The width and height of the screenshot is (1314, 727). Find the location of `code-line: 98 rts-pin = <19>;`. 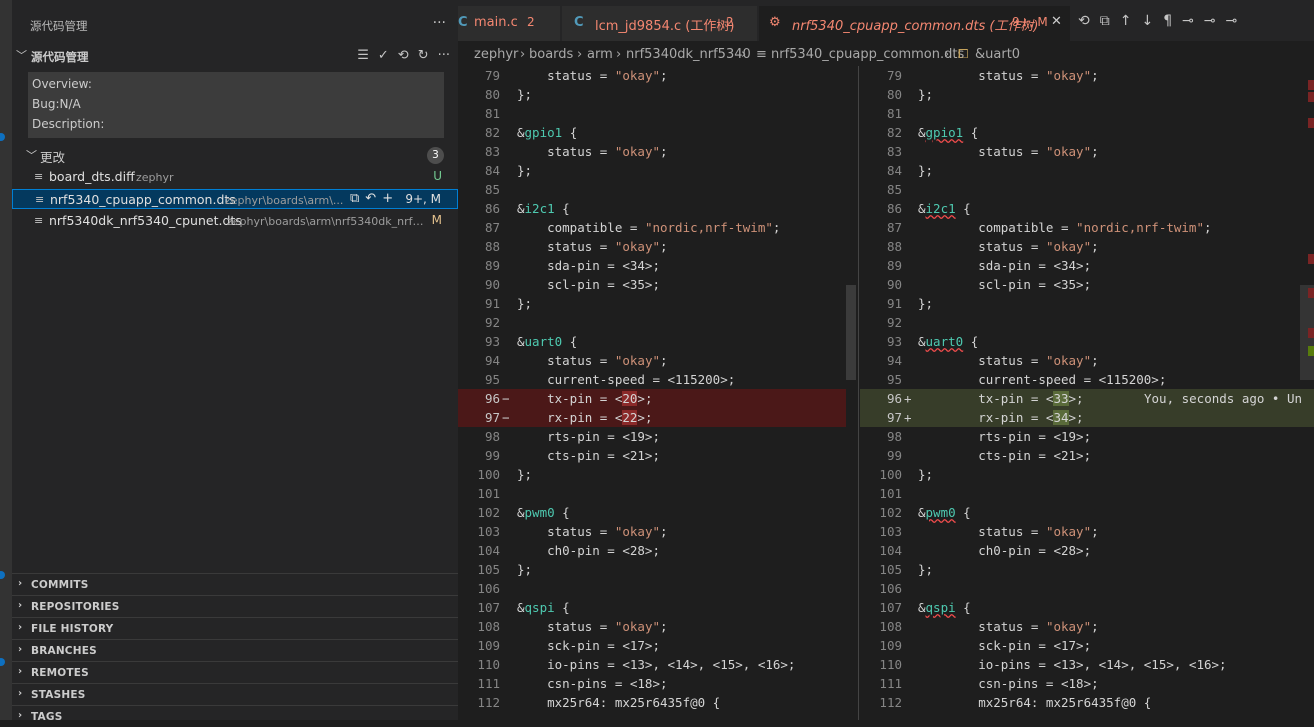

code-line: 98 rts-pin = <19>; is located at coordinates (652, 436).